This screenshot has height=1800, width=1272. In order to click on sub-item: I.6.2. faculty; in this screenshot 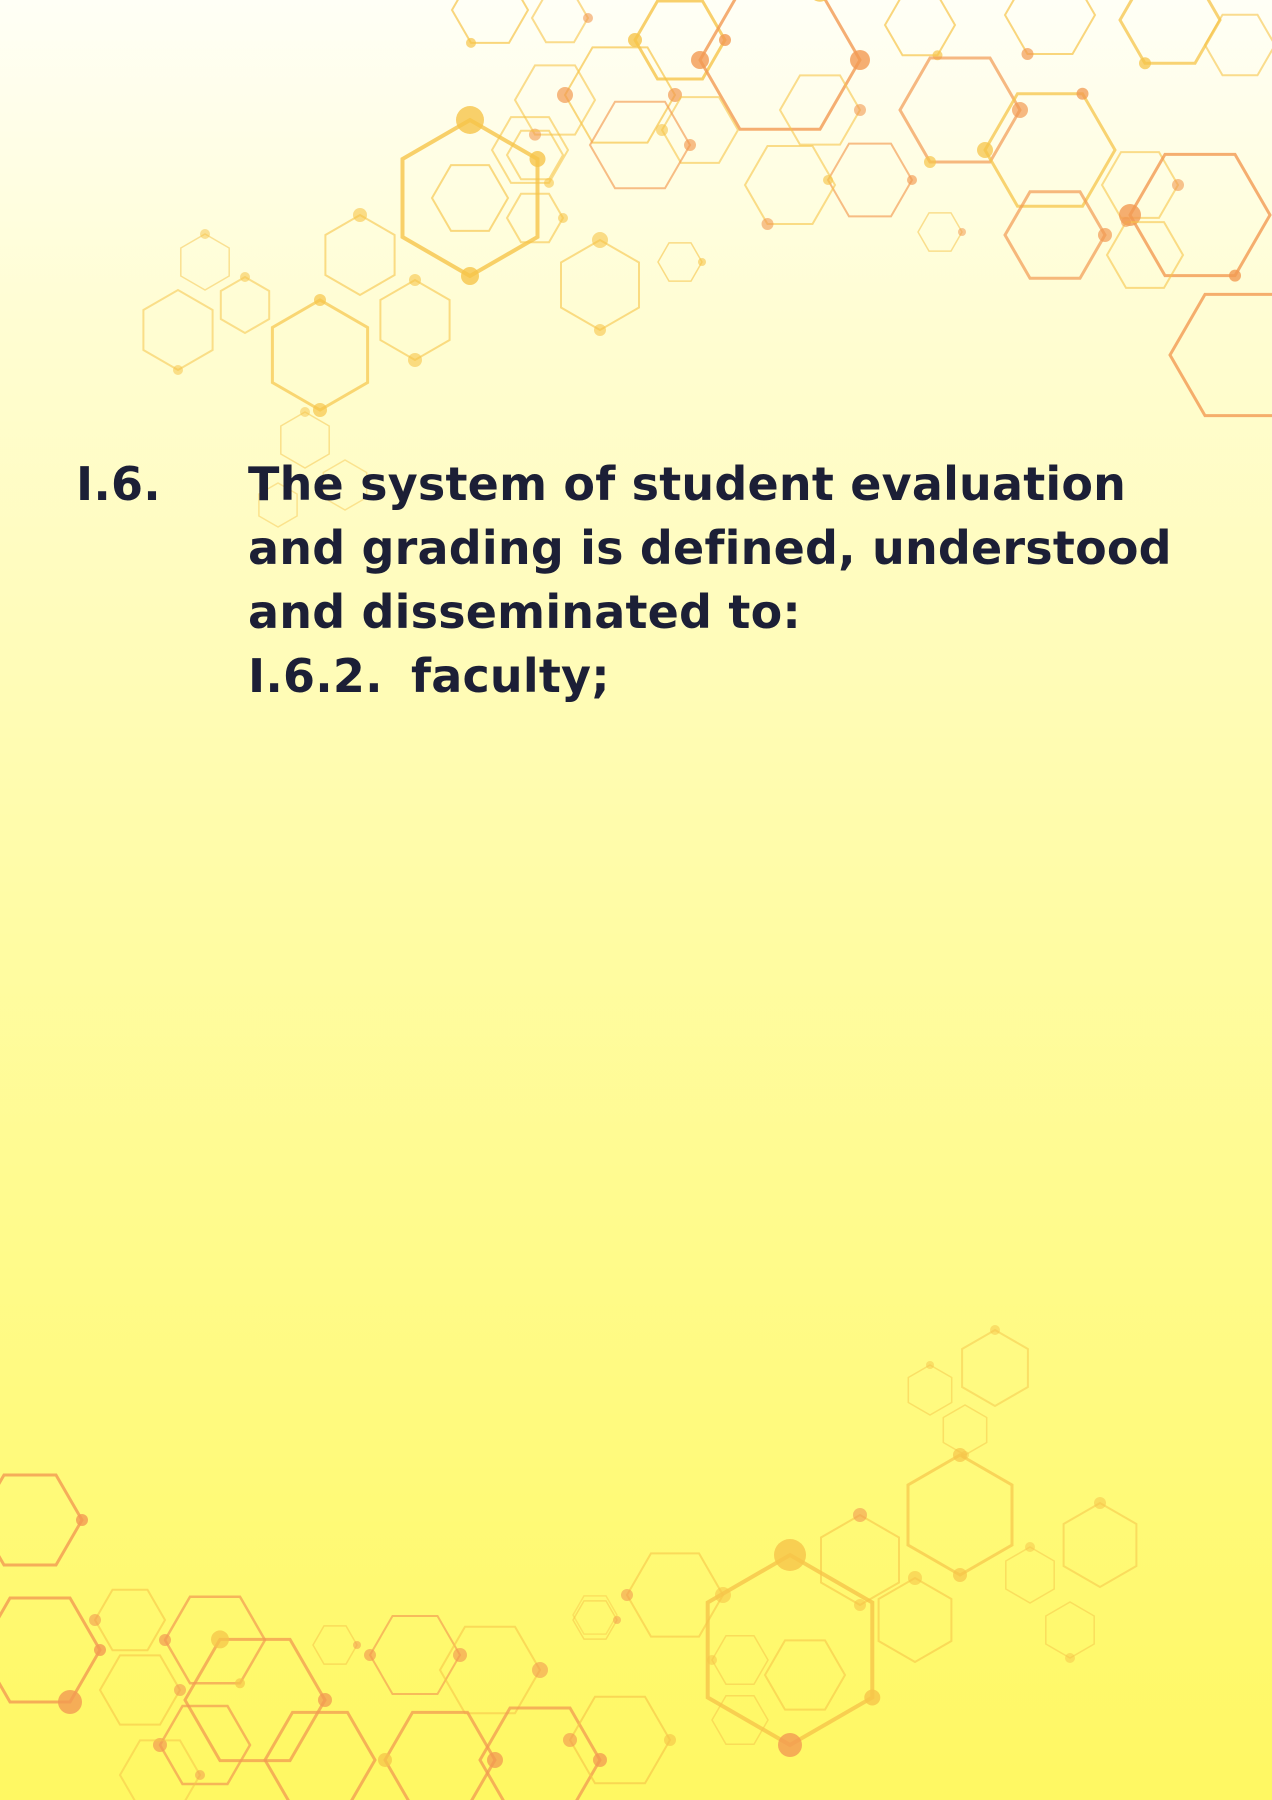, I will do `click(429, 676)`.